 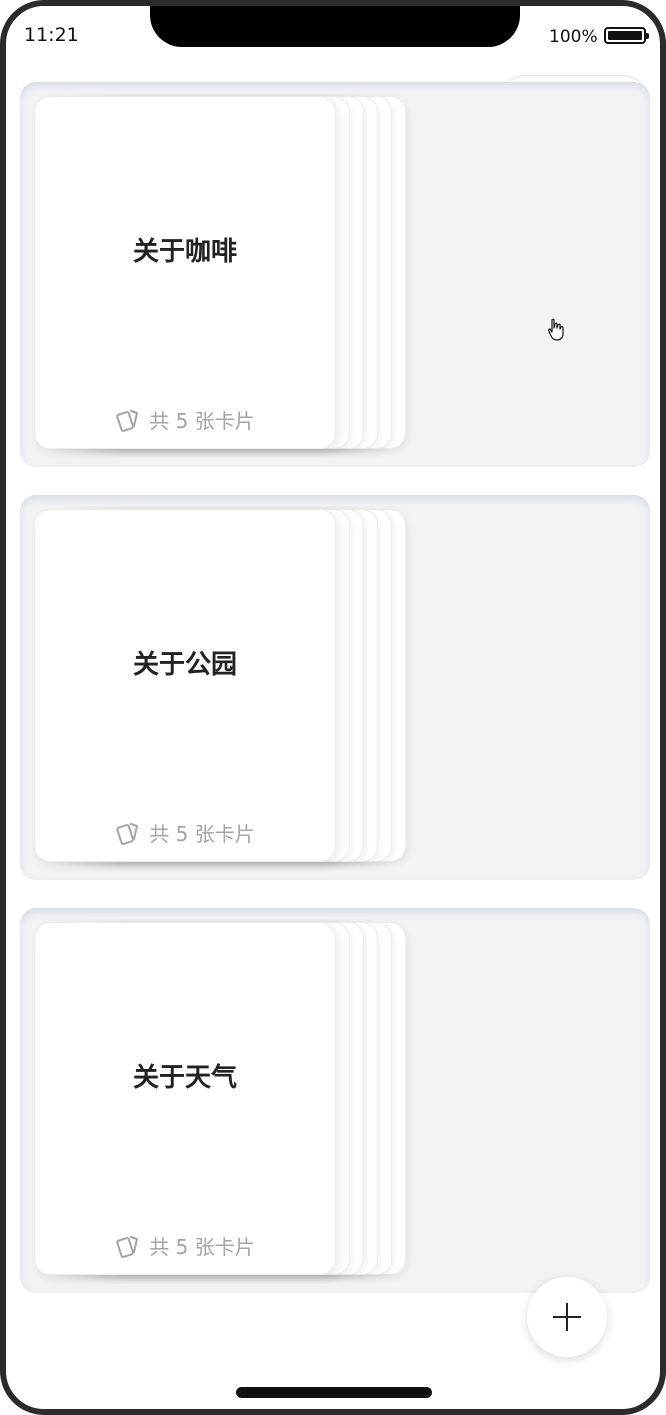 I want to click on add-deck-button, so click(x=567, y=1317).